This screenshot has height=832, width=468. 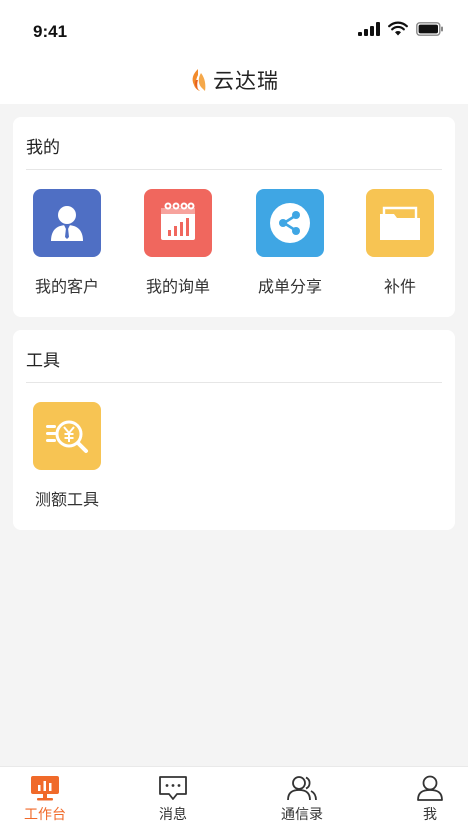 What do you see at coordinates (369, 28) in the screenshot?
I see `cellular-signal-icon` at bounding box center [369, 28].